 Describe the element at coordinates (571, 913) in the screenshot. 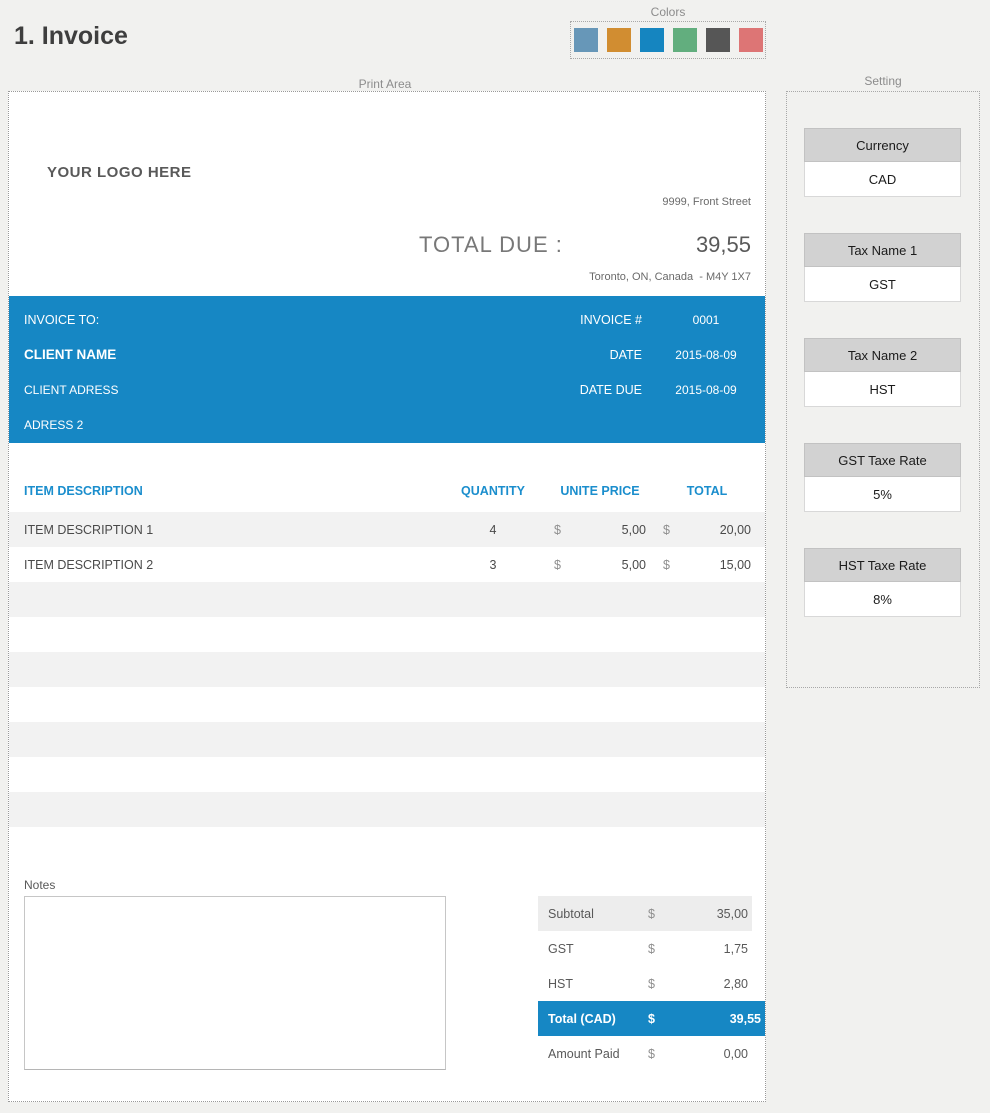

I see `subtotal-label: Subtotal` at that location.